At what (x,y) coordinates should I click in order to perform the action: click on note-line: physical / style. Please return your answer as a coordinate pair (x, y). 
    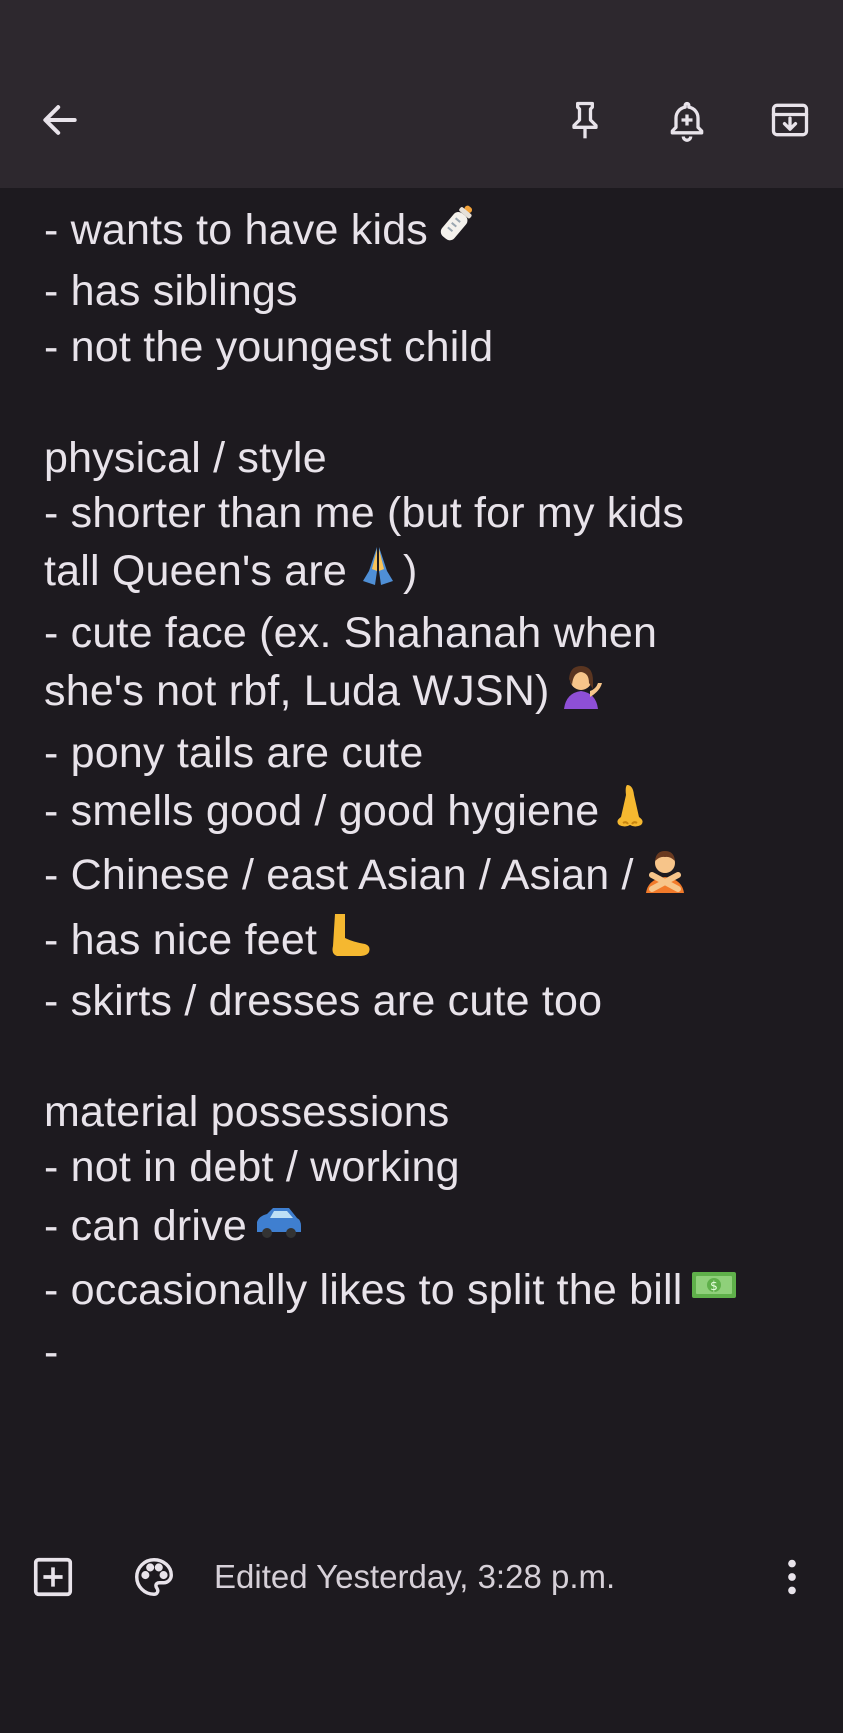
    Looking at the image, I should click on (185, 457).